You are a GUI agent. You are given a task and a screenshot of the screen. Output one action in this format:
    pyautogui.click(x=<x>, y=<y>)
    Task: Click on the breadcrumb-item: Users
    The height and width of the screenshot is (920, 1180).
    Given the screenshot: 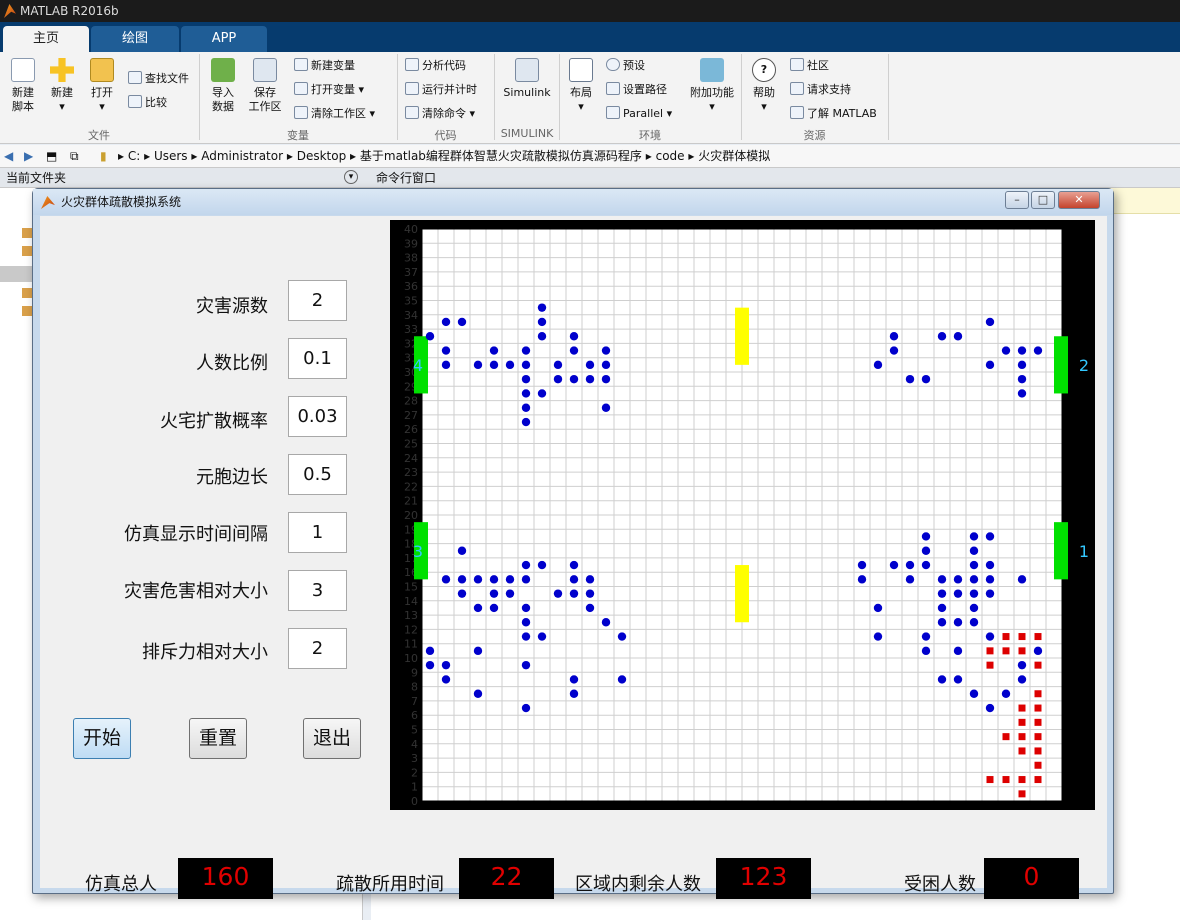 What is the action you would take?
    pyautogui.click(x=171, y=156)
    